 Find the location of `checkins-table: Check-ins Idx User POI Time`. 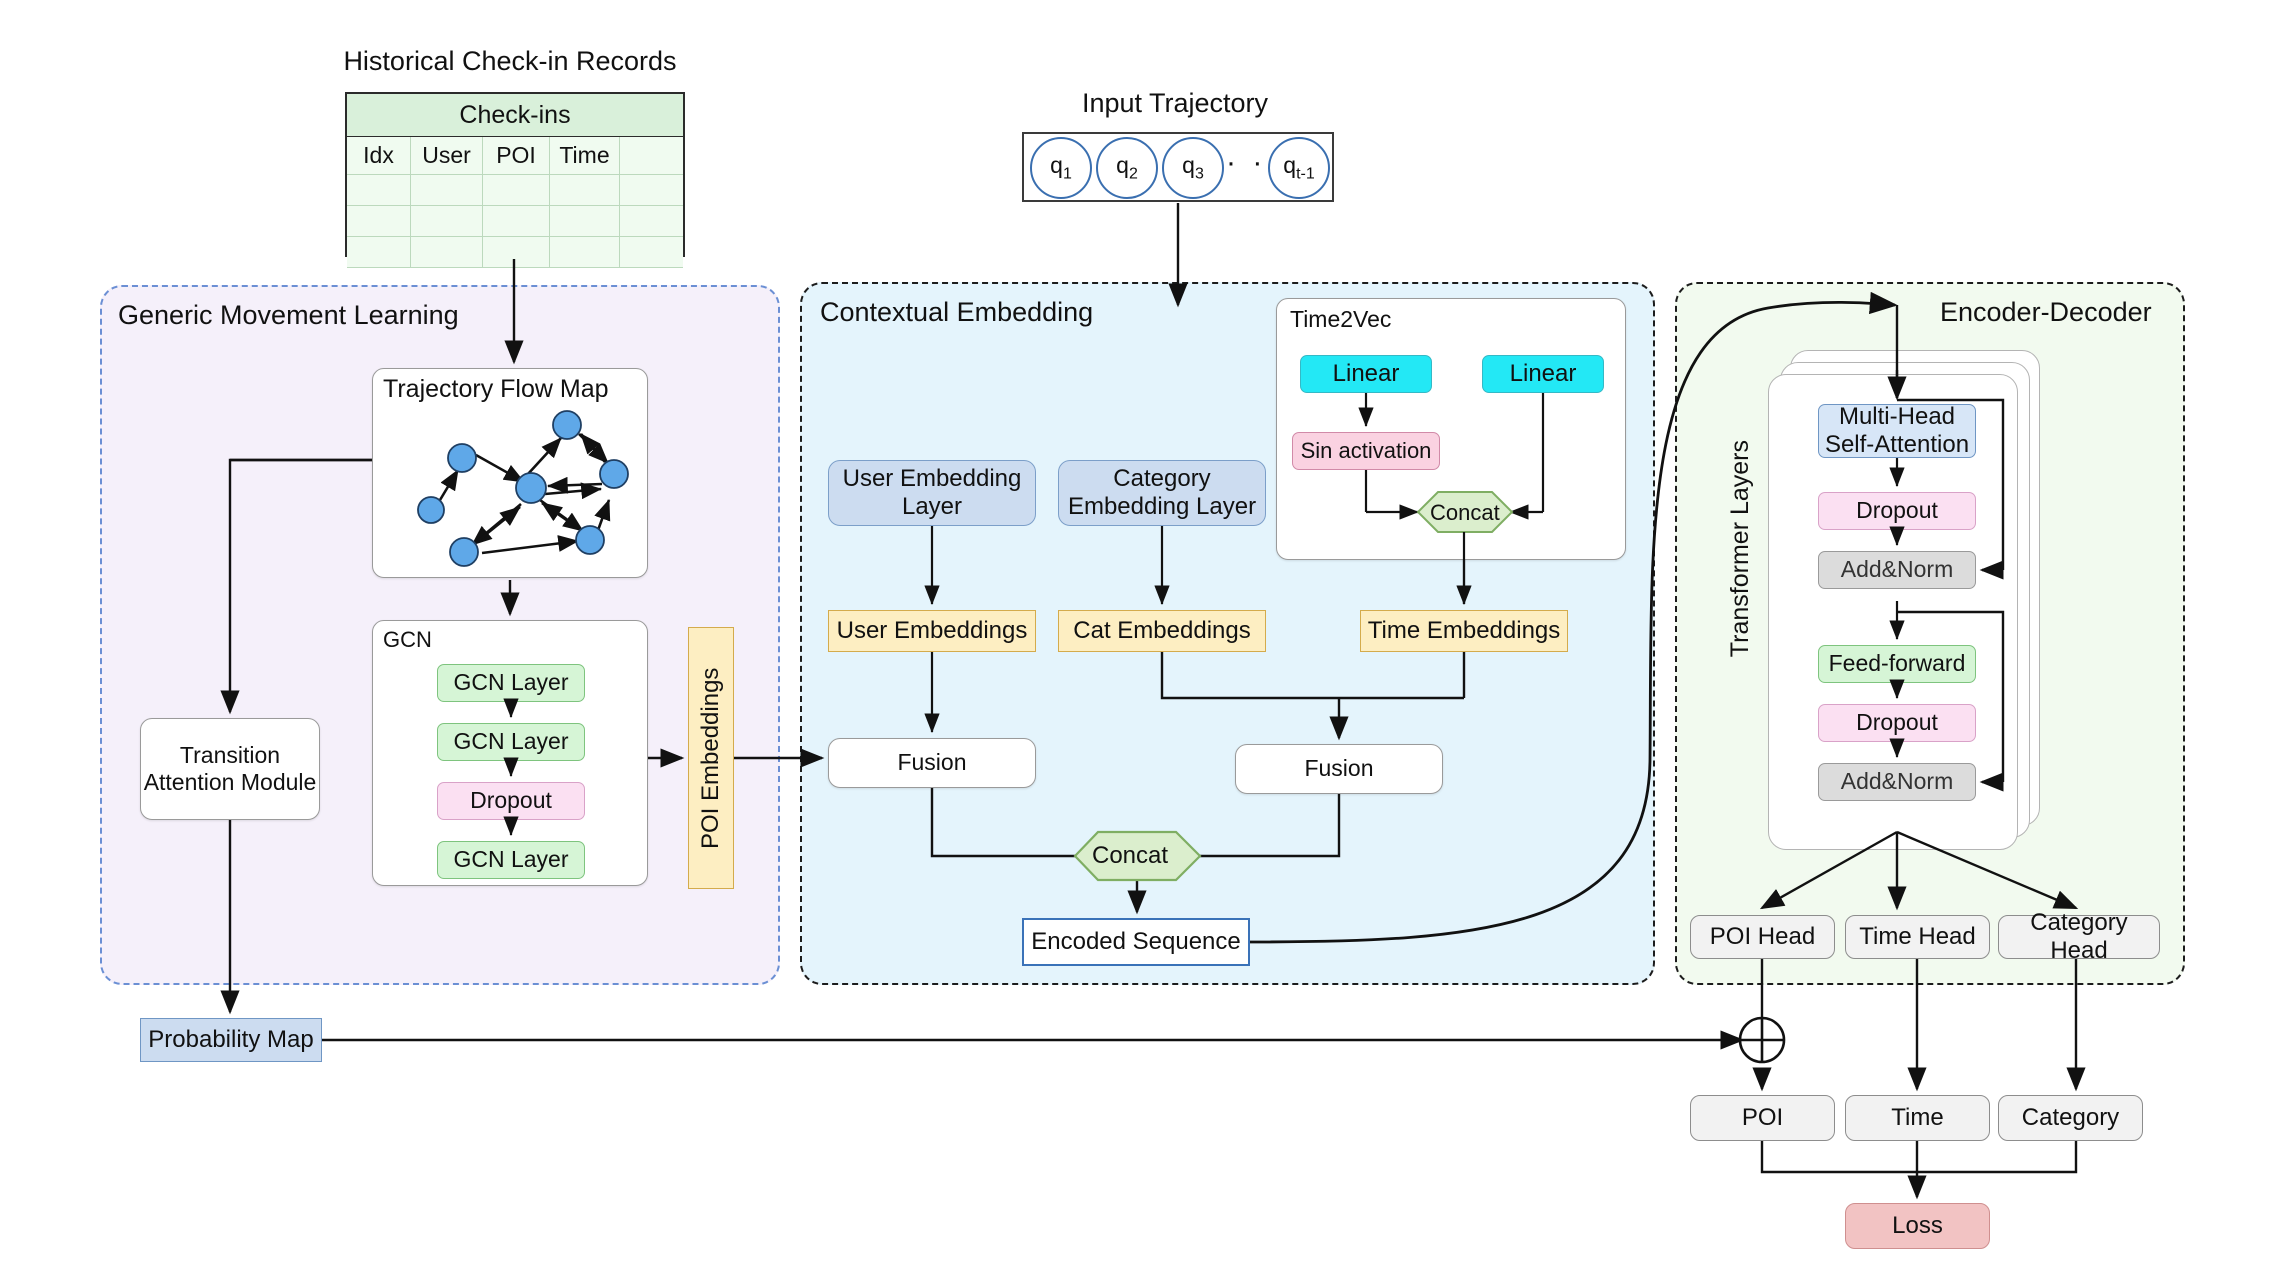

checkins-table: Check-ins Idx User POI Time is located at coordinates (515, 180).